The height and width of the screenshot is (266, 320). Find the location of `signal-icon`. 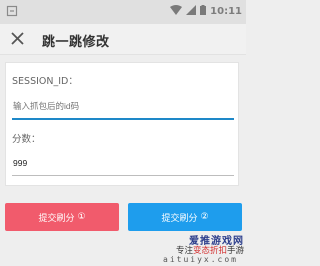

signal-icon is located at coordinates (191, 11).